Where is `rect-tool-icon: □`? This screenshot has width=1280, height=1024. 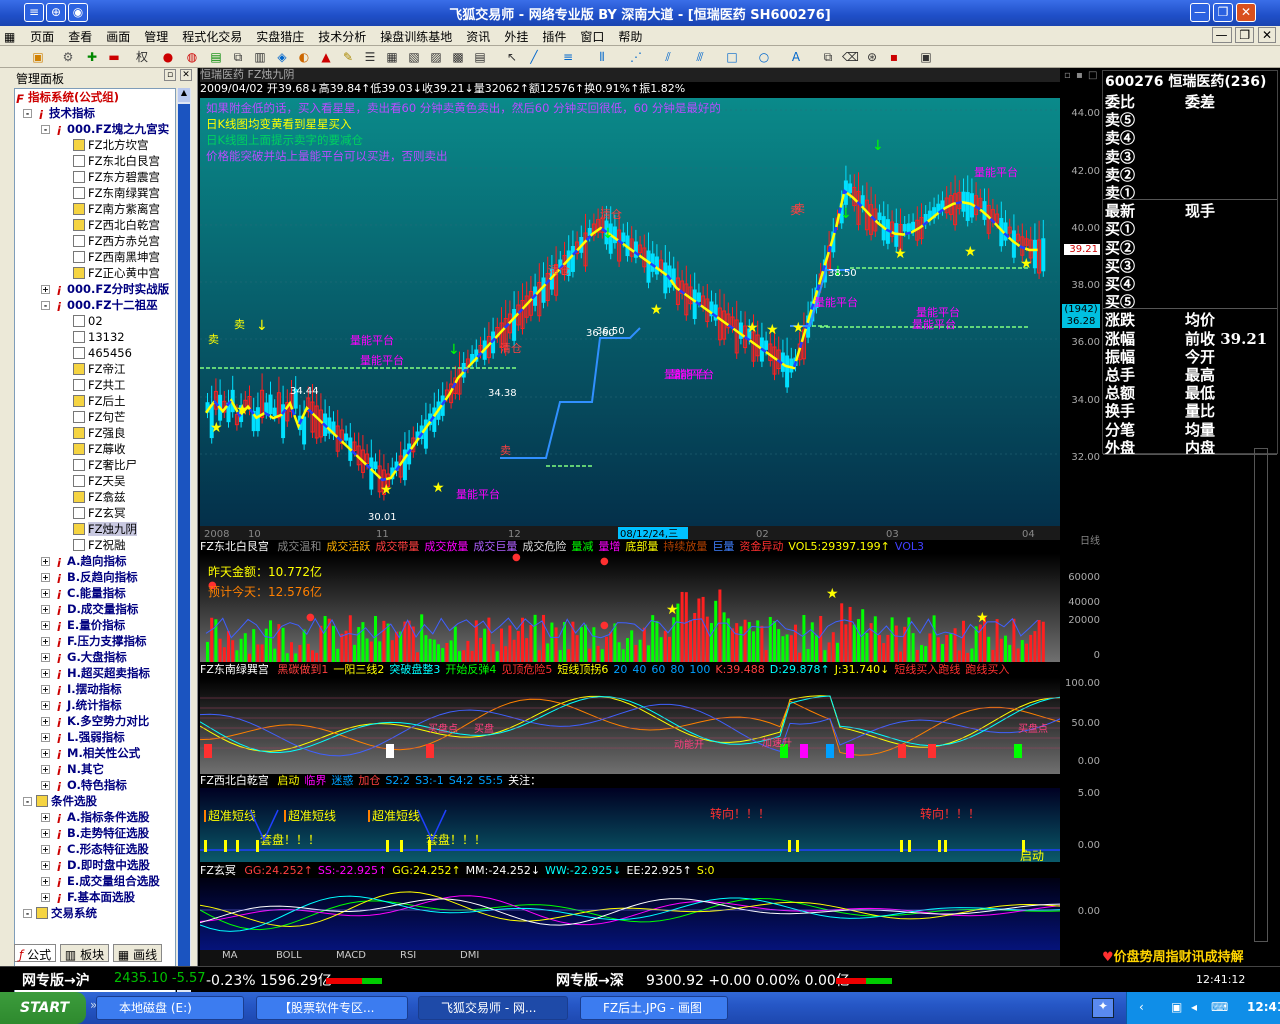
rect-tool-icon: □ is located at coordinates (732, 57).